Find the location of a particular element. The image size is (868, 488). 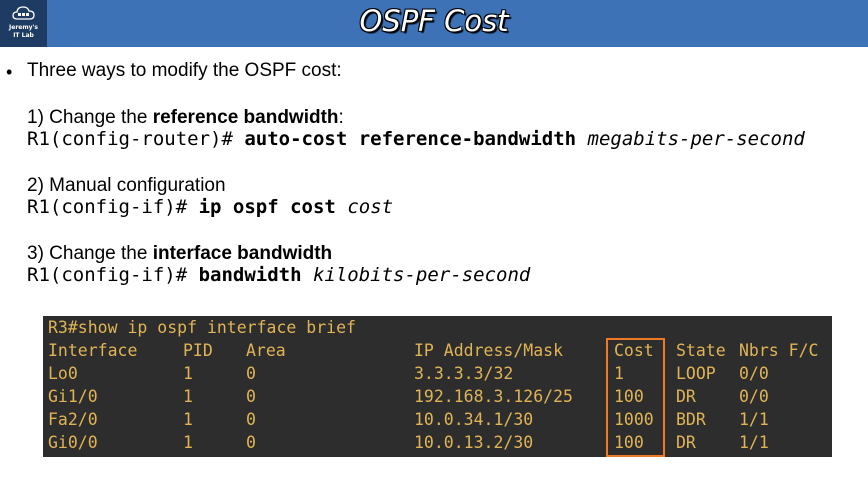

cell-interface: Fa2/0 is located at coordinates (73, 419).